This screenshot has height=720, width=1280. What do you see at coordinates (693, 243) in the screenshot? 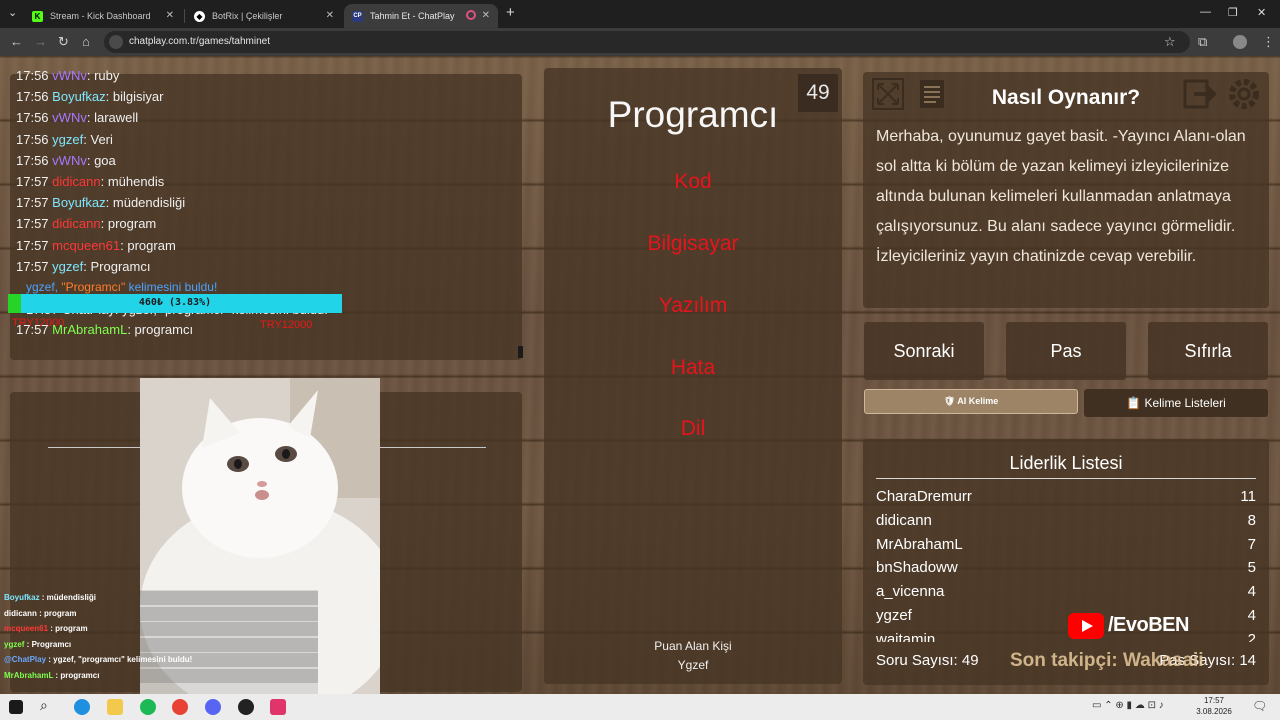
I see `forbidden-word: Bilgisayar` at bounding box center [693, 243].